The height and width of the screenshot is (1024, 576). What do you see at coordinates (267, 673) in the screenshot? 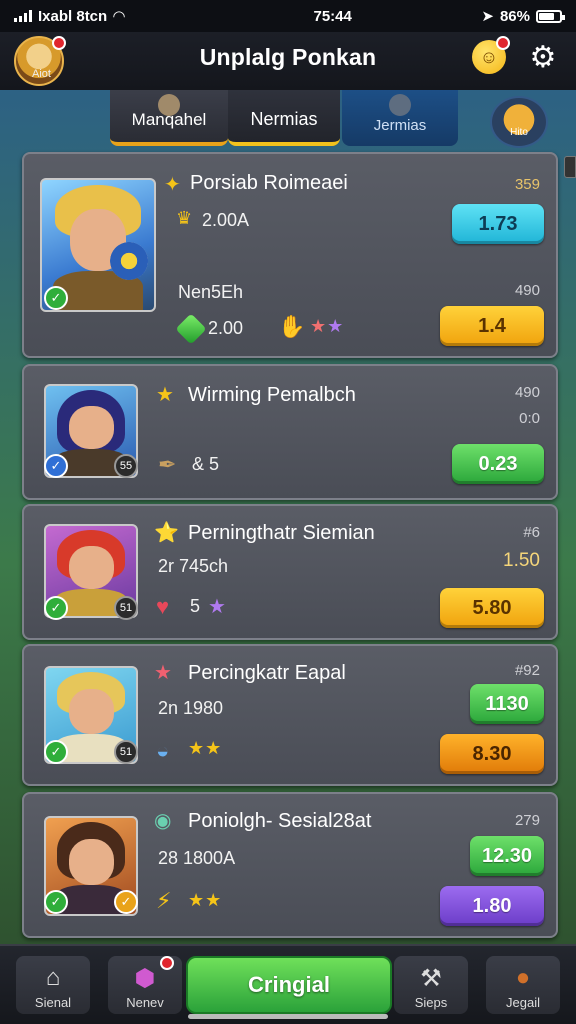
I see `card-title: Percingkatr Eapal` at bounding box center [267, 673].